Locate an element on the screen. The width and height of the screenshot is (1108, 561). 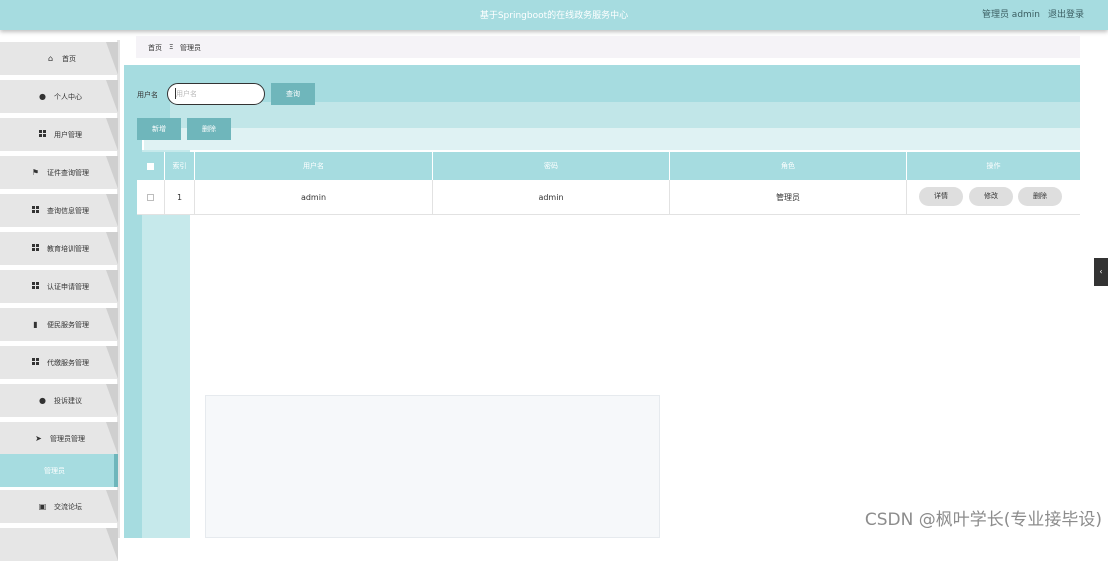
sidebar-item-label: 教育培训管理 is located at coordinates (68, 249).